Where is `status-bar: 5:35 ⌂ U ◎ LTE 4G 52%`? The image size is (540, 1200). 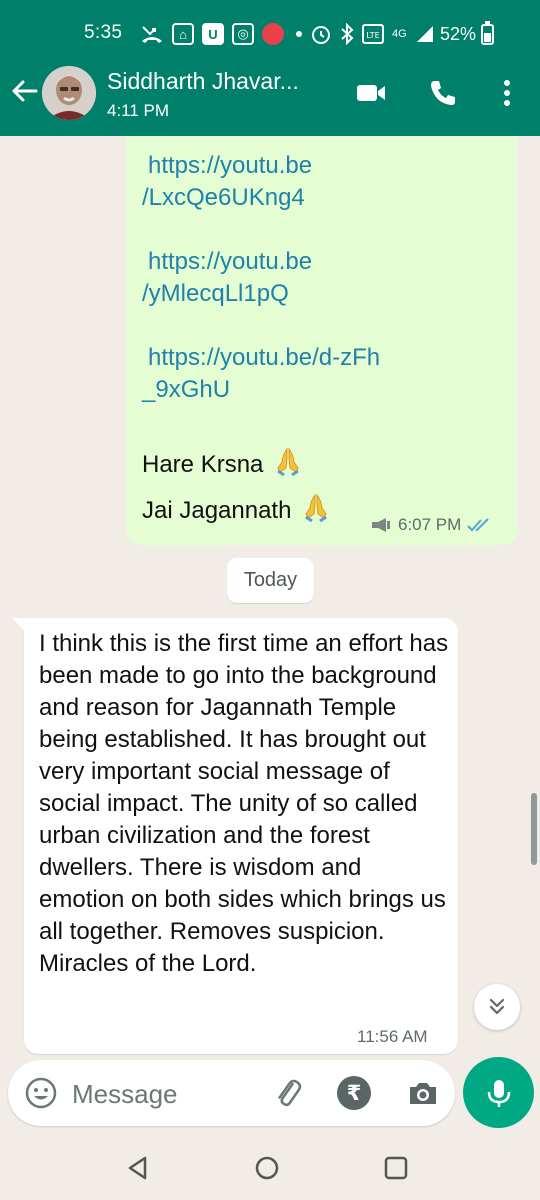
status-bar: 5:35 ⌂ U ◎ LTE 4G 52% is located at coordinates (270, 31).